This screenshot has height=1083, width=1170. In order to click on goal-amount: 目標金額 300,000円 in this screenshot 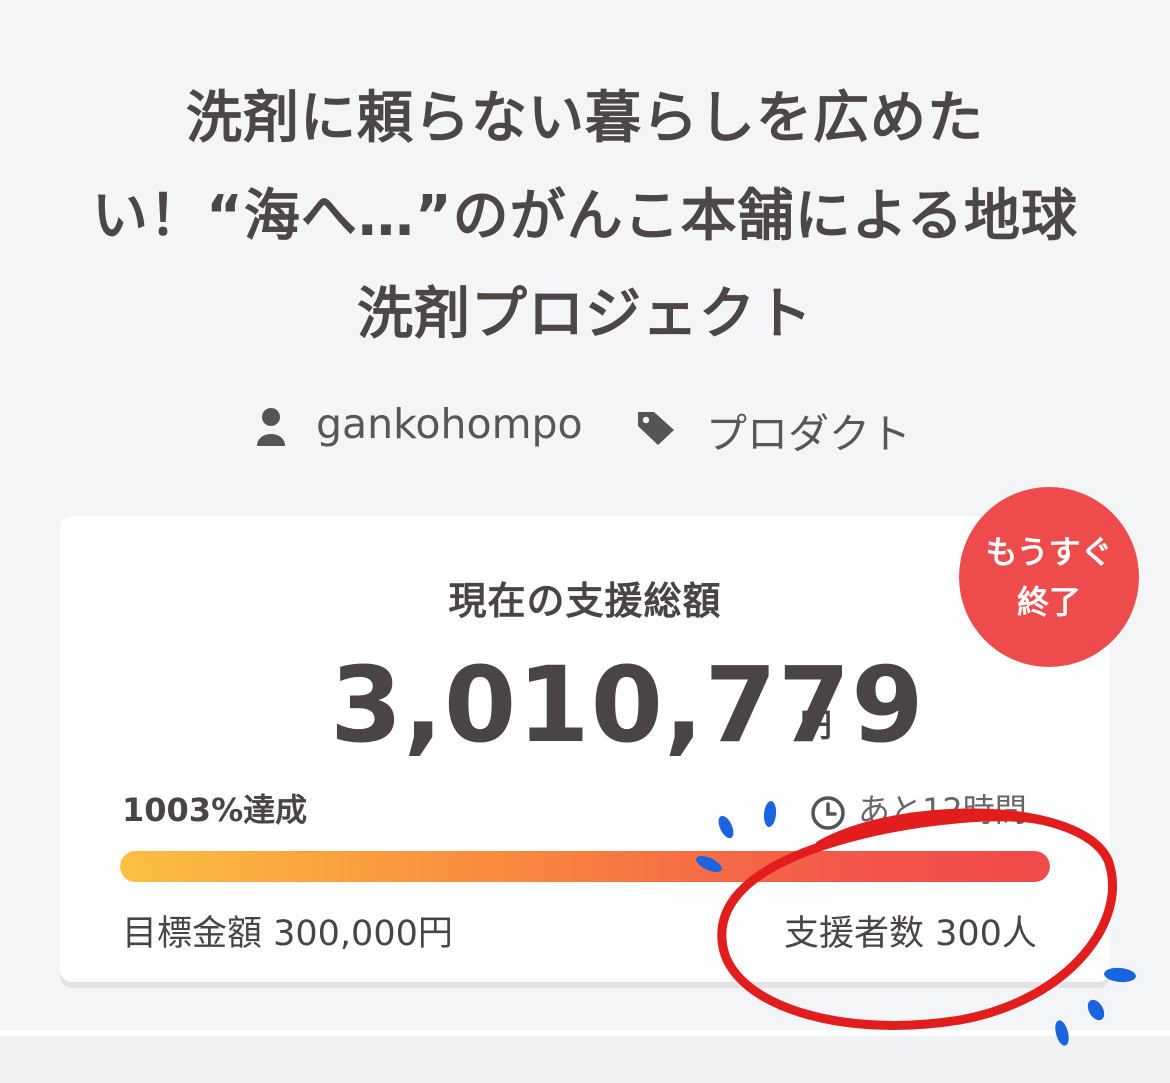, I will do `click(287, 934)`.